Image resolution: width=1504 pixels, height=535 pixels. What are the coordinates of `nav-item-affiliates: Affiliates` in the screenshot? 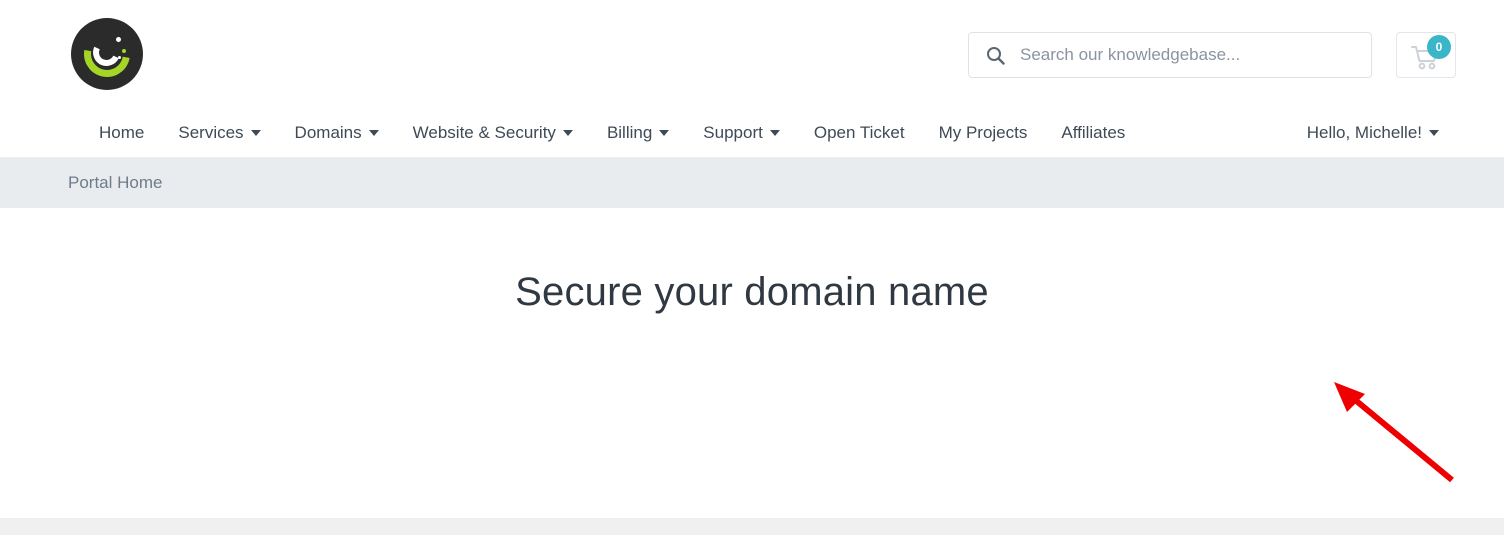 It's located at (1093, 133).